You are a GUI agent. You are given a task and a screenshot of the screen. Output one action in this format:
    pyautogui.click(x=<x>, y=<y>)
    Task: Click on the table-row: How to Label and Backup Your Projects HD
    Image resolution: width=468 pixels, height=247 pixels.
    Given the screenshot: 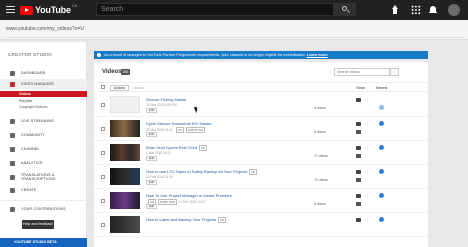 What is the action you would take?
    pyautogui.click(x=261, y=225)
    